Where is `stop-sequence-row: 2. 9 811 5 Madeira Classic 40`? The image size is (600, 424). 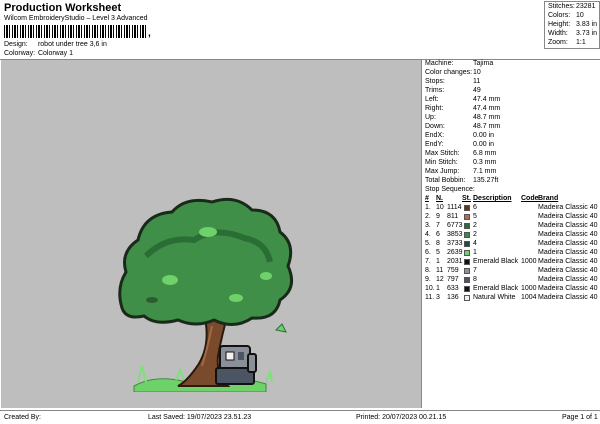
stop-sequence-row: 2. 9 811 5 Madeira Classic 40 is located at coordinates (512, 217).